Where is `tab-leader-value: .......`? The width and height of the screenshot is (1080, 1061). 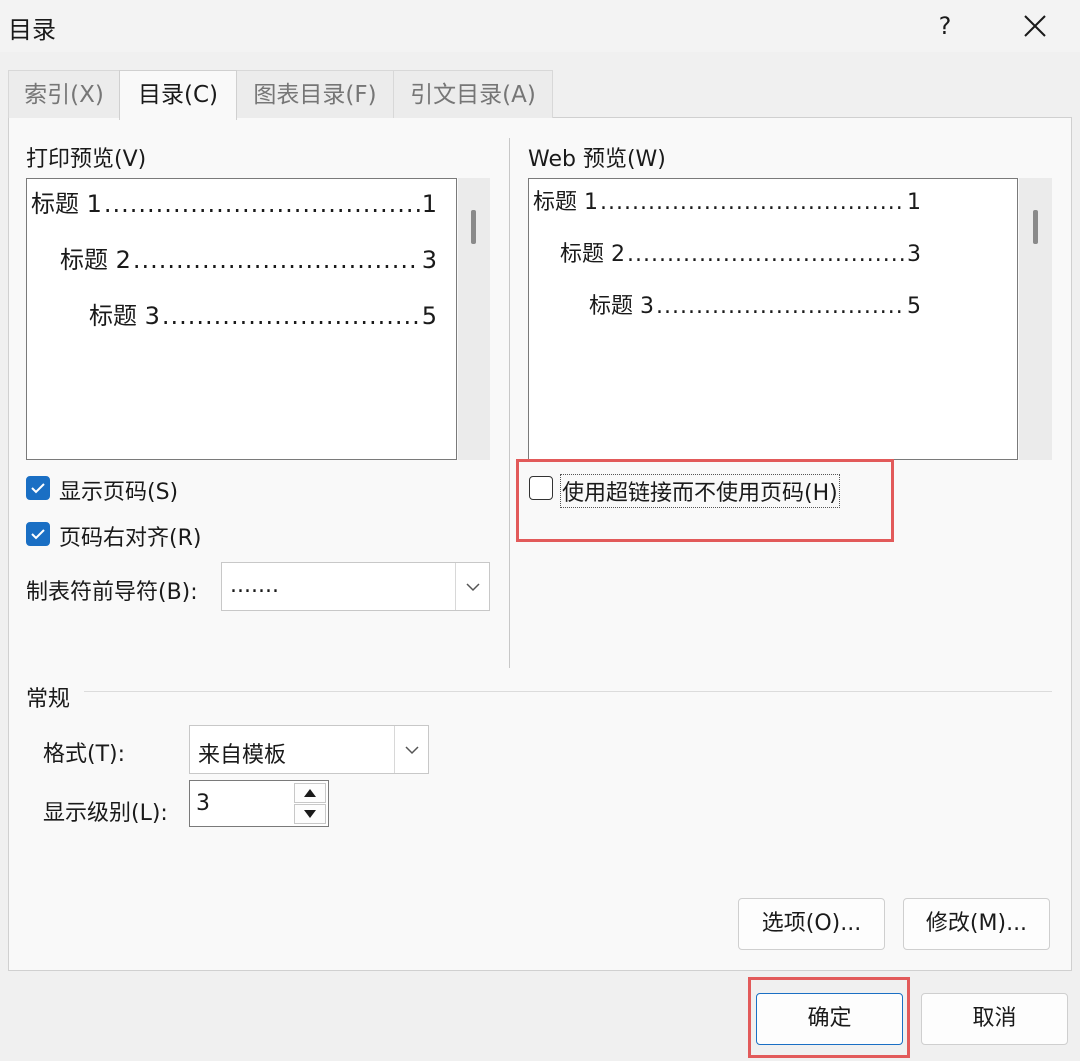 tab-leader-value: ....... is located at coordinates (254, 585).